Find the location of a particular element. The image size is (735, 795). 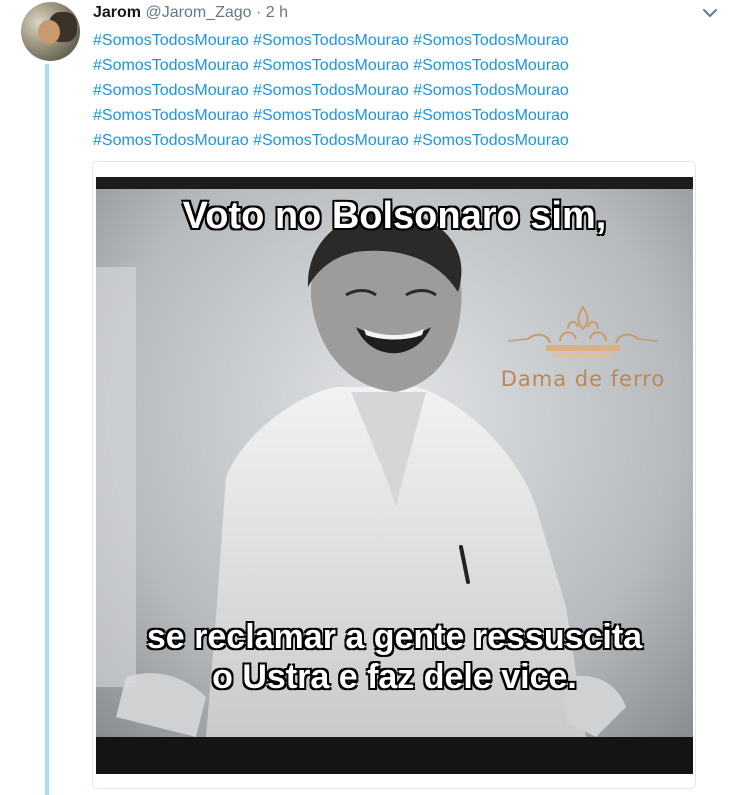

watermark: Dama de ferro is located at coordinates (583, 349).